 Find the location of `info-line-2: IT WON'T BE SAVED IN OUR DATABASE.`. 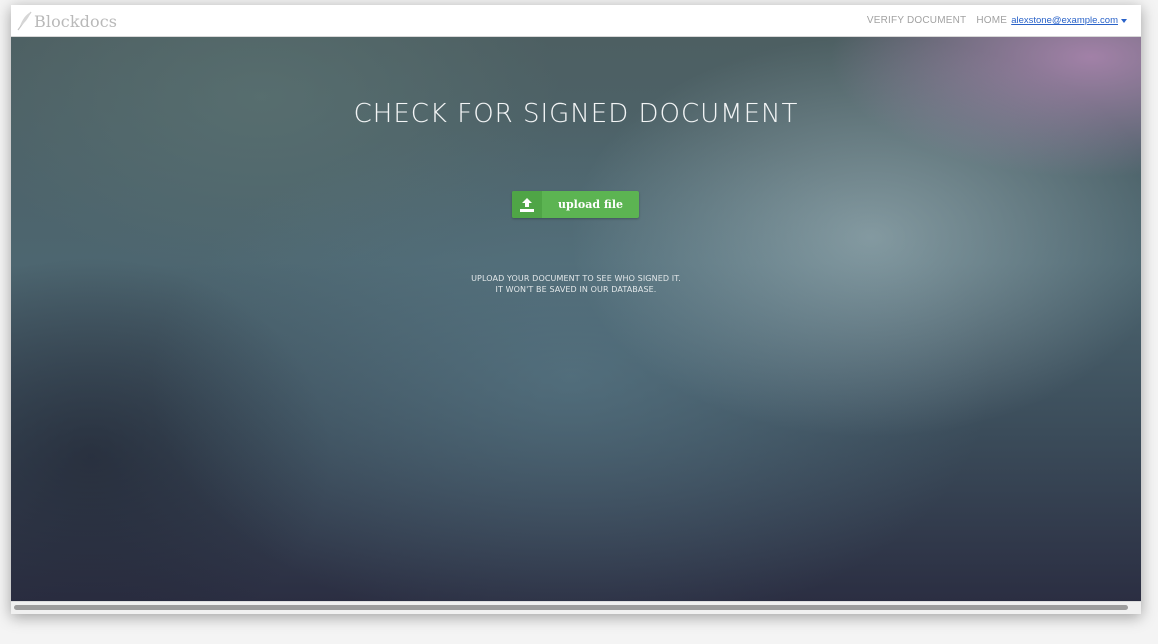

info-line-2: IT WON'T BE SAVED IN OUR DATABASE. is located at coordinates (576, 289).